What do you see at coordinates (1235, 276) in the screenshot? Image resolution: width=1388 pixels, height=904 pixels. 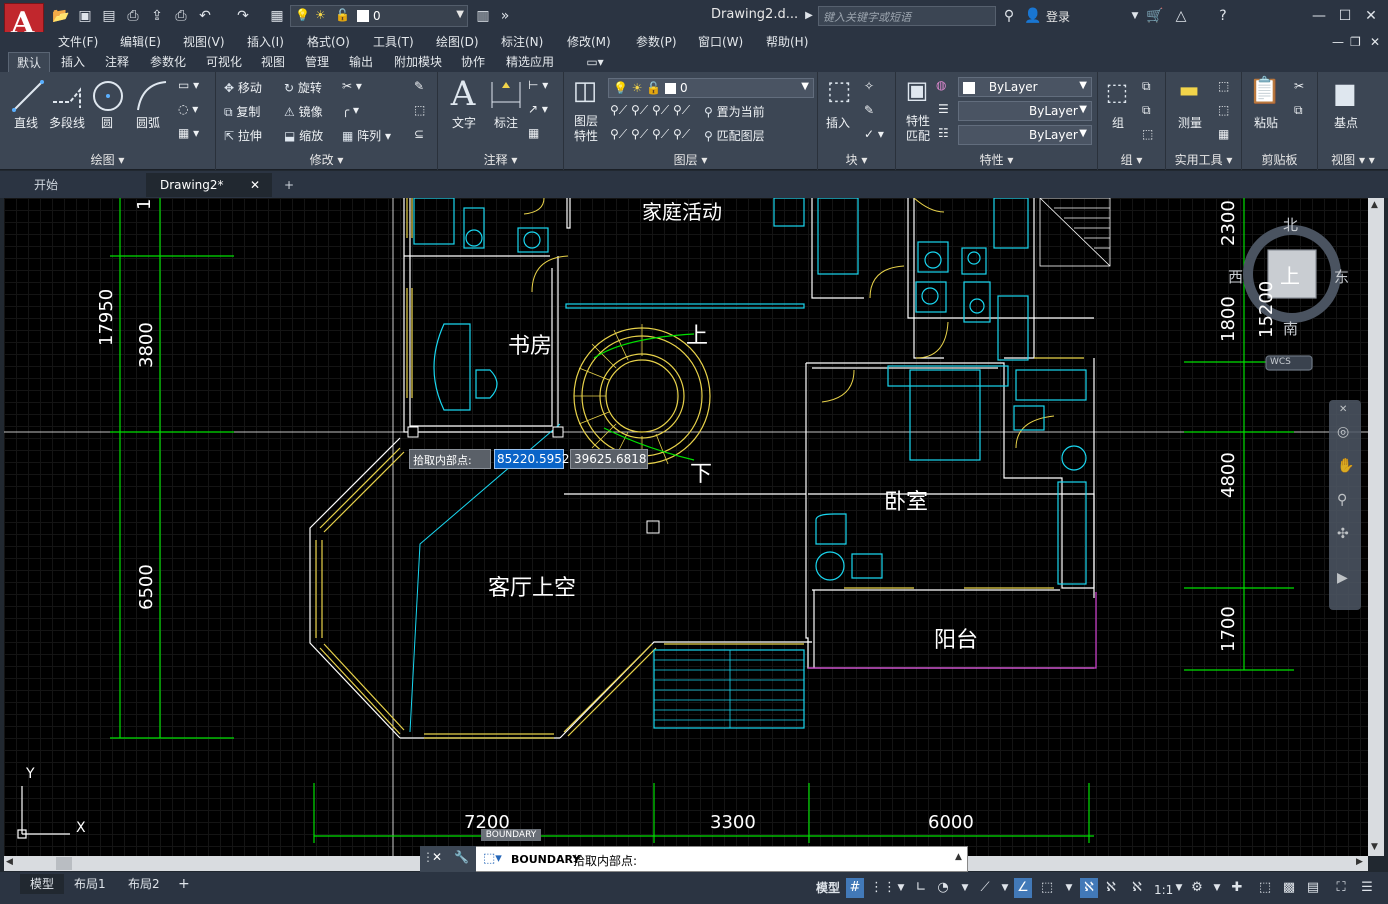 I see `compass-west: 西` at bounding box center [1235, 276].